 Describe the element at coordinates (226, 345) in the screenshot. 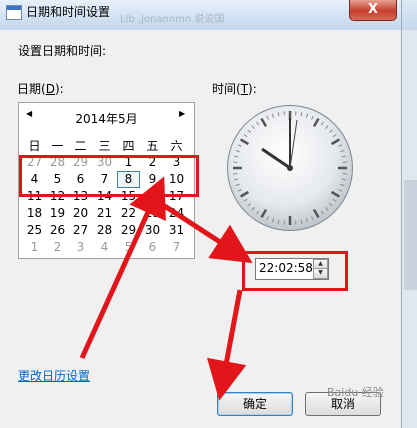

I see `arrow-to-ok-icon` at that location.